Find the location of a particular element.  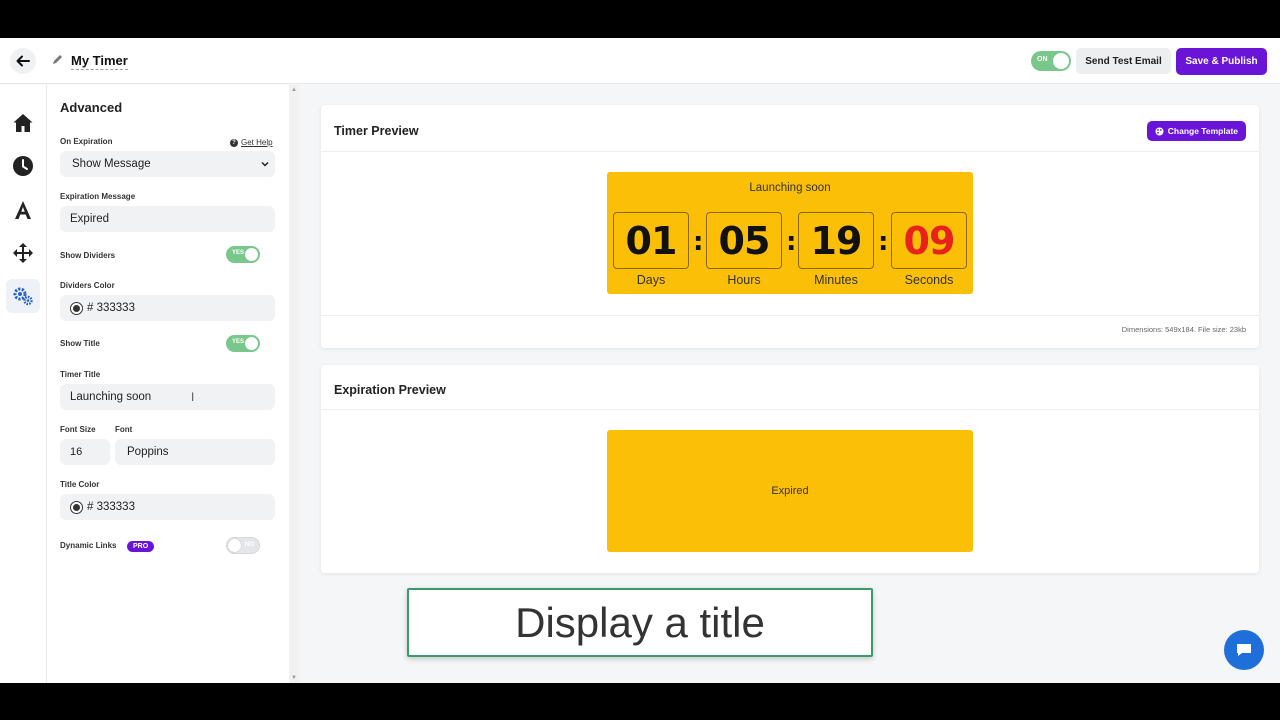

rail-advanced is located at coordinates (23, 296).